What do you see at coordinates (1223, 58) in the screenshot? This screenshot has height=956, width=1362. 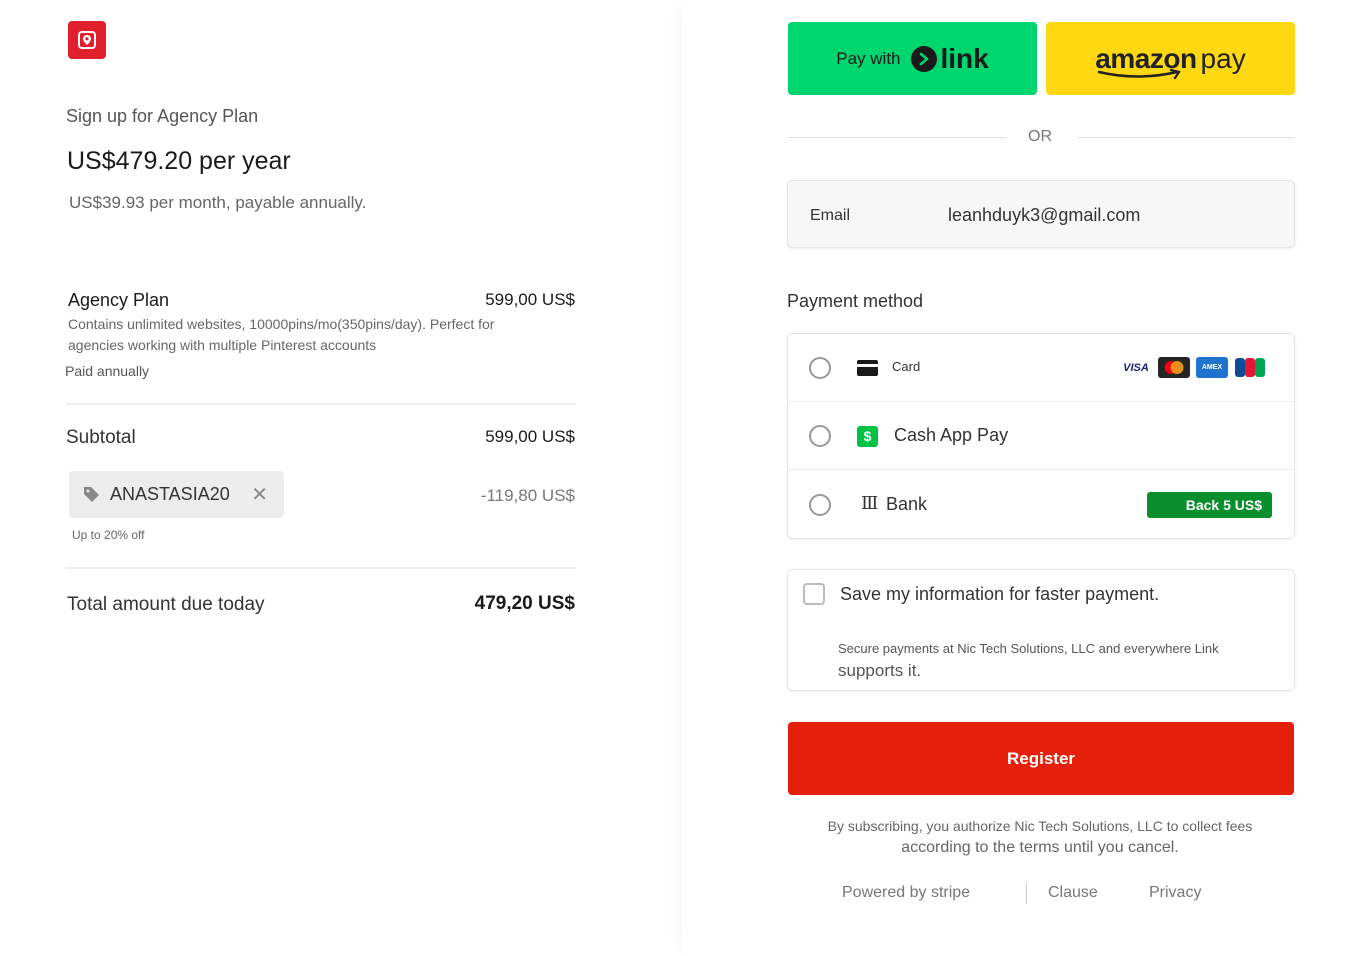 I see `amazon-pay-suffix: pay` at bounding box center [1223, 58].